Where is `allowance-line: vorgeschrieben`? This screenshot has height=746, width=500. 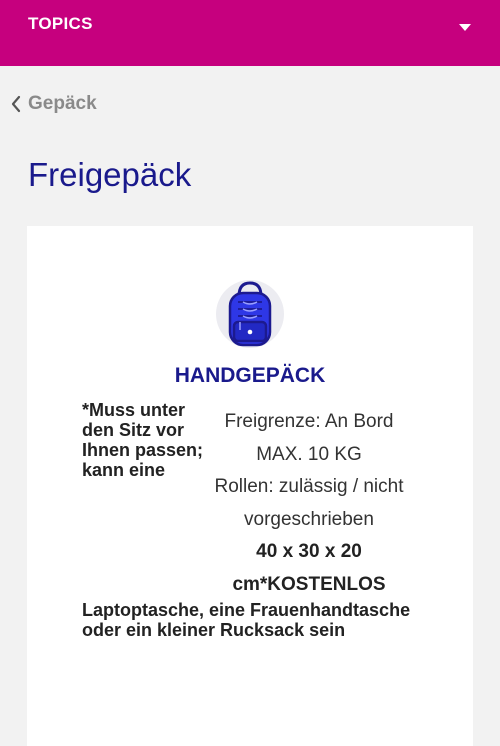 allowance-line: vorgeschrieben is located at coordinates (309, 519).